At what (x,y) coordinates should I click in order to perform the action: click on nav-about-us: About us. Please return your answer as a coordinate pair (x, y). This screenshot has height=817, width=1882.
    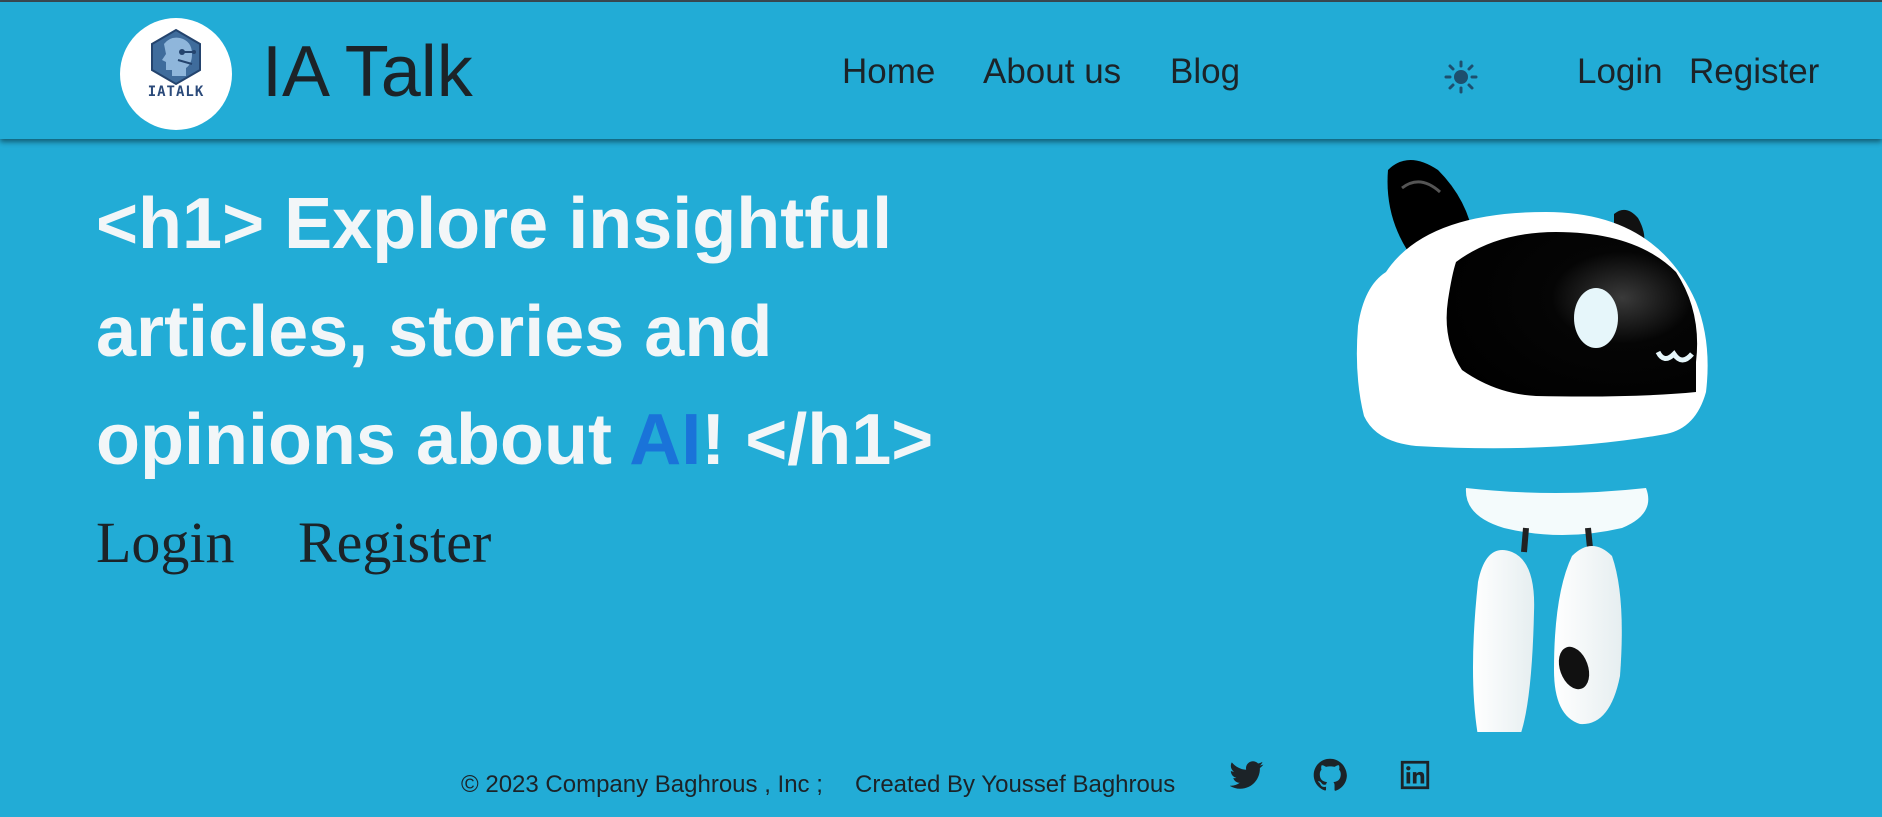
    Looking at the image, I should click on (1052, 72).